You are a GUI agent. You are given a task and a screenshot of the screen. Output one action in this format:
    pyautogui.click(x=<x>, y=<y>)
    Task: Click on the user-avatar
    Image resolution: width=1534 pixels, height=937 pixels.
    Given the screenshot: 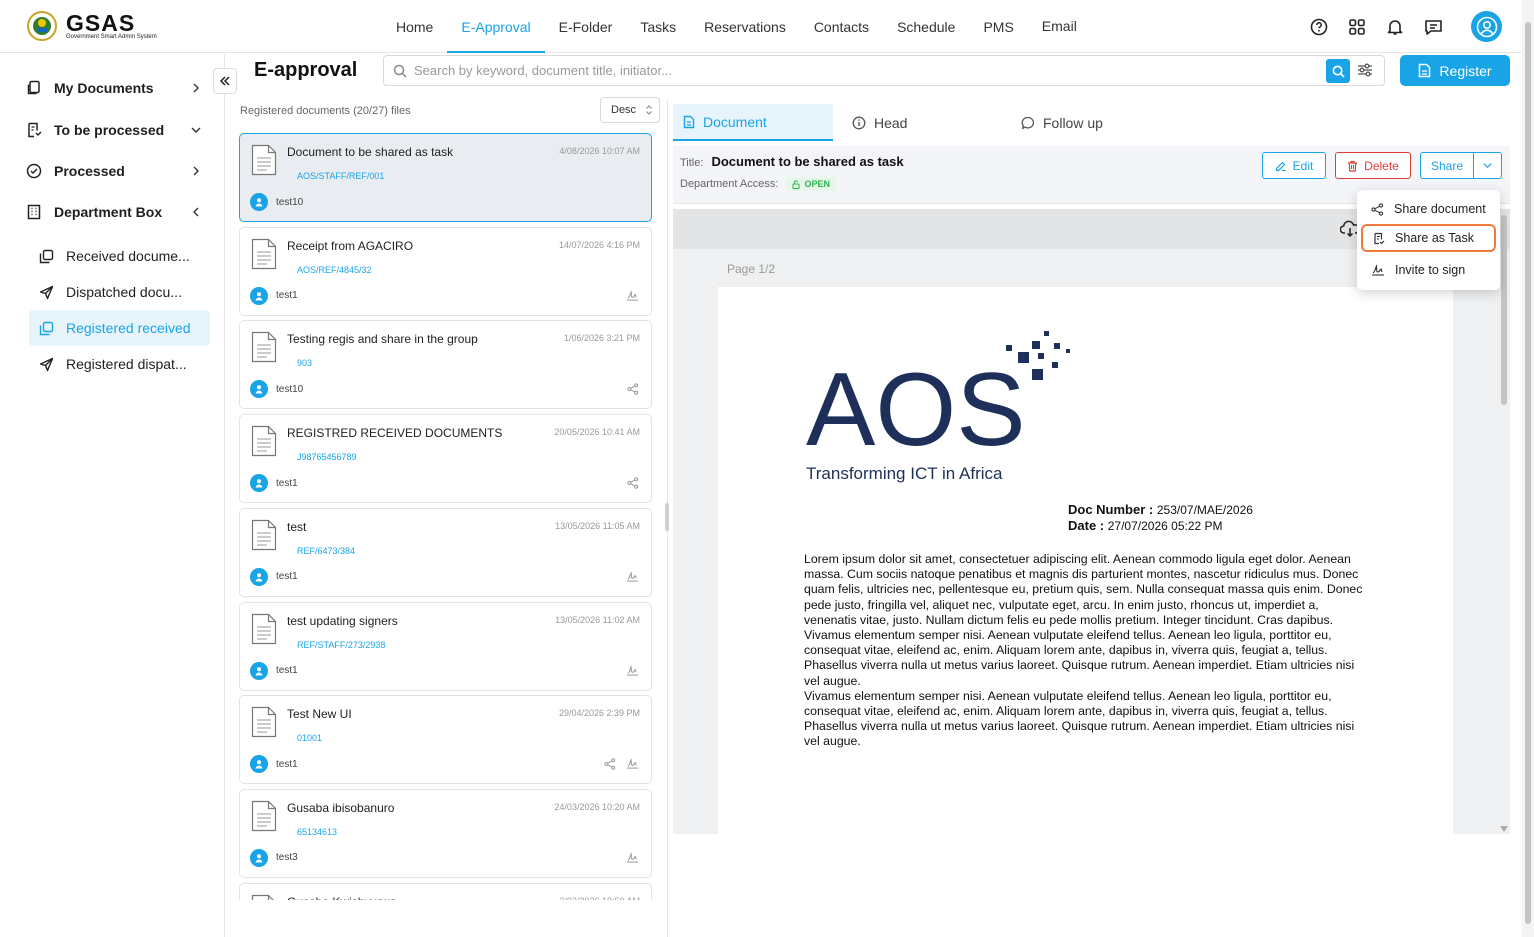 What is the action you would take?
    pyautogui.click(x=1486, y=26)
    